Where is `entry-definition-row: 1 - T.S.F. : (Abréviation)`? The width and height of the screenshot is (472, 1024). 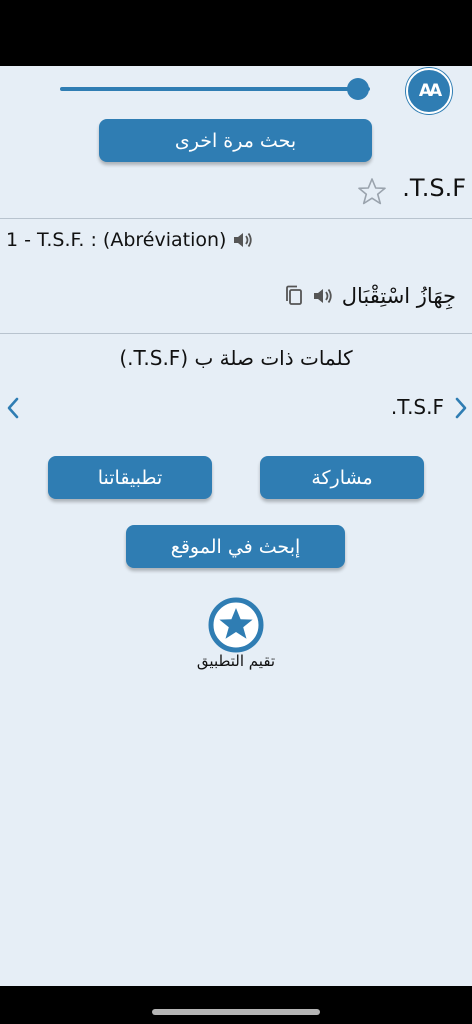 entry-definition-row: 1 - T.S.F. : (Abréviation) is located at coordinates (130, 240).